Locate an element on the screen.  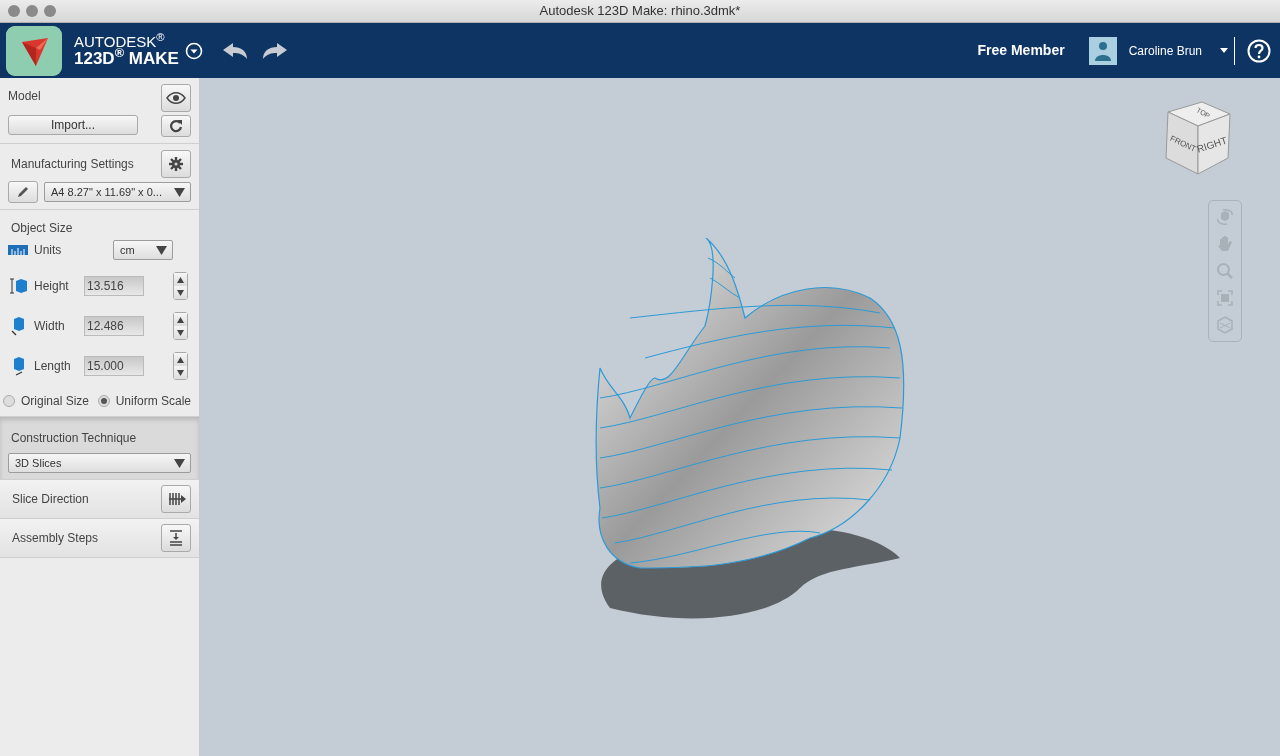
dimension-field: 12.486 is located at coordinates (114, 326).